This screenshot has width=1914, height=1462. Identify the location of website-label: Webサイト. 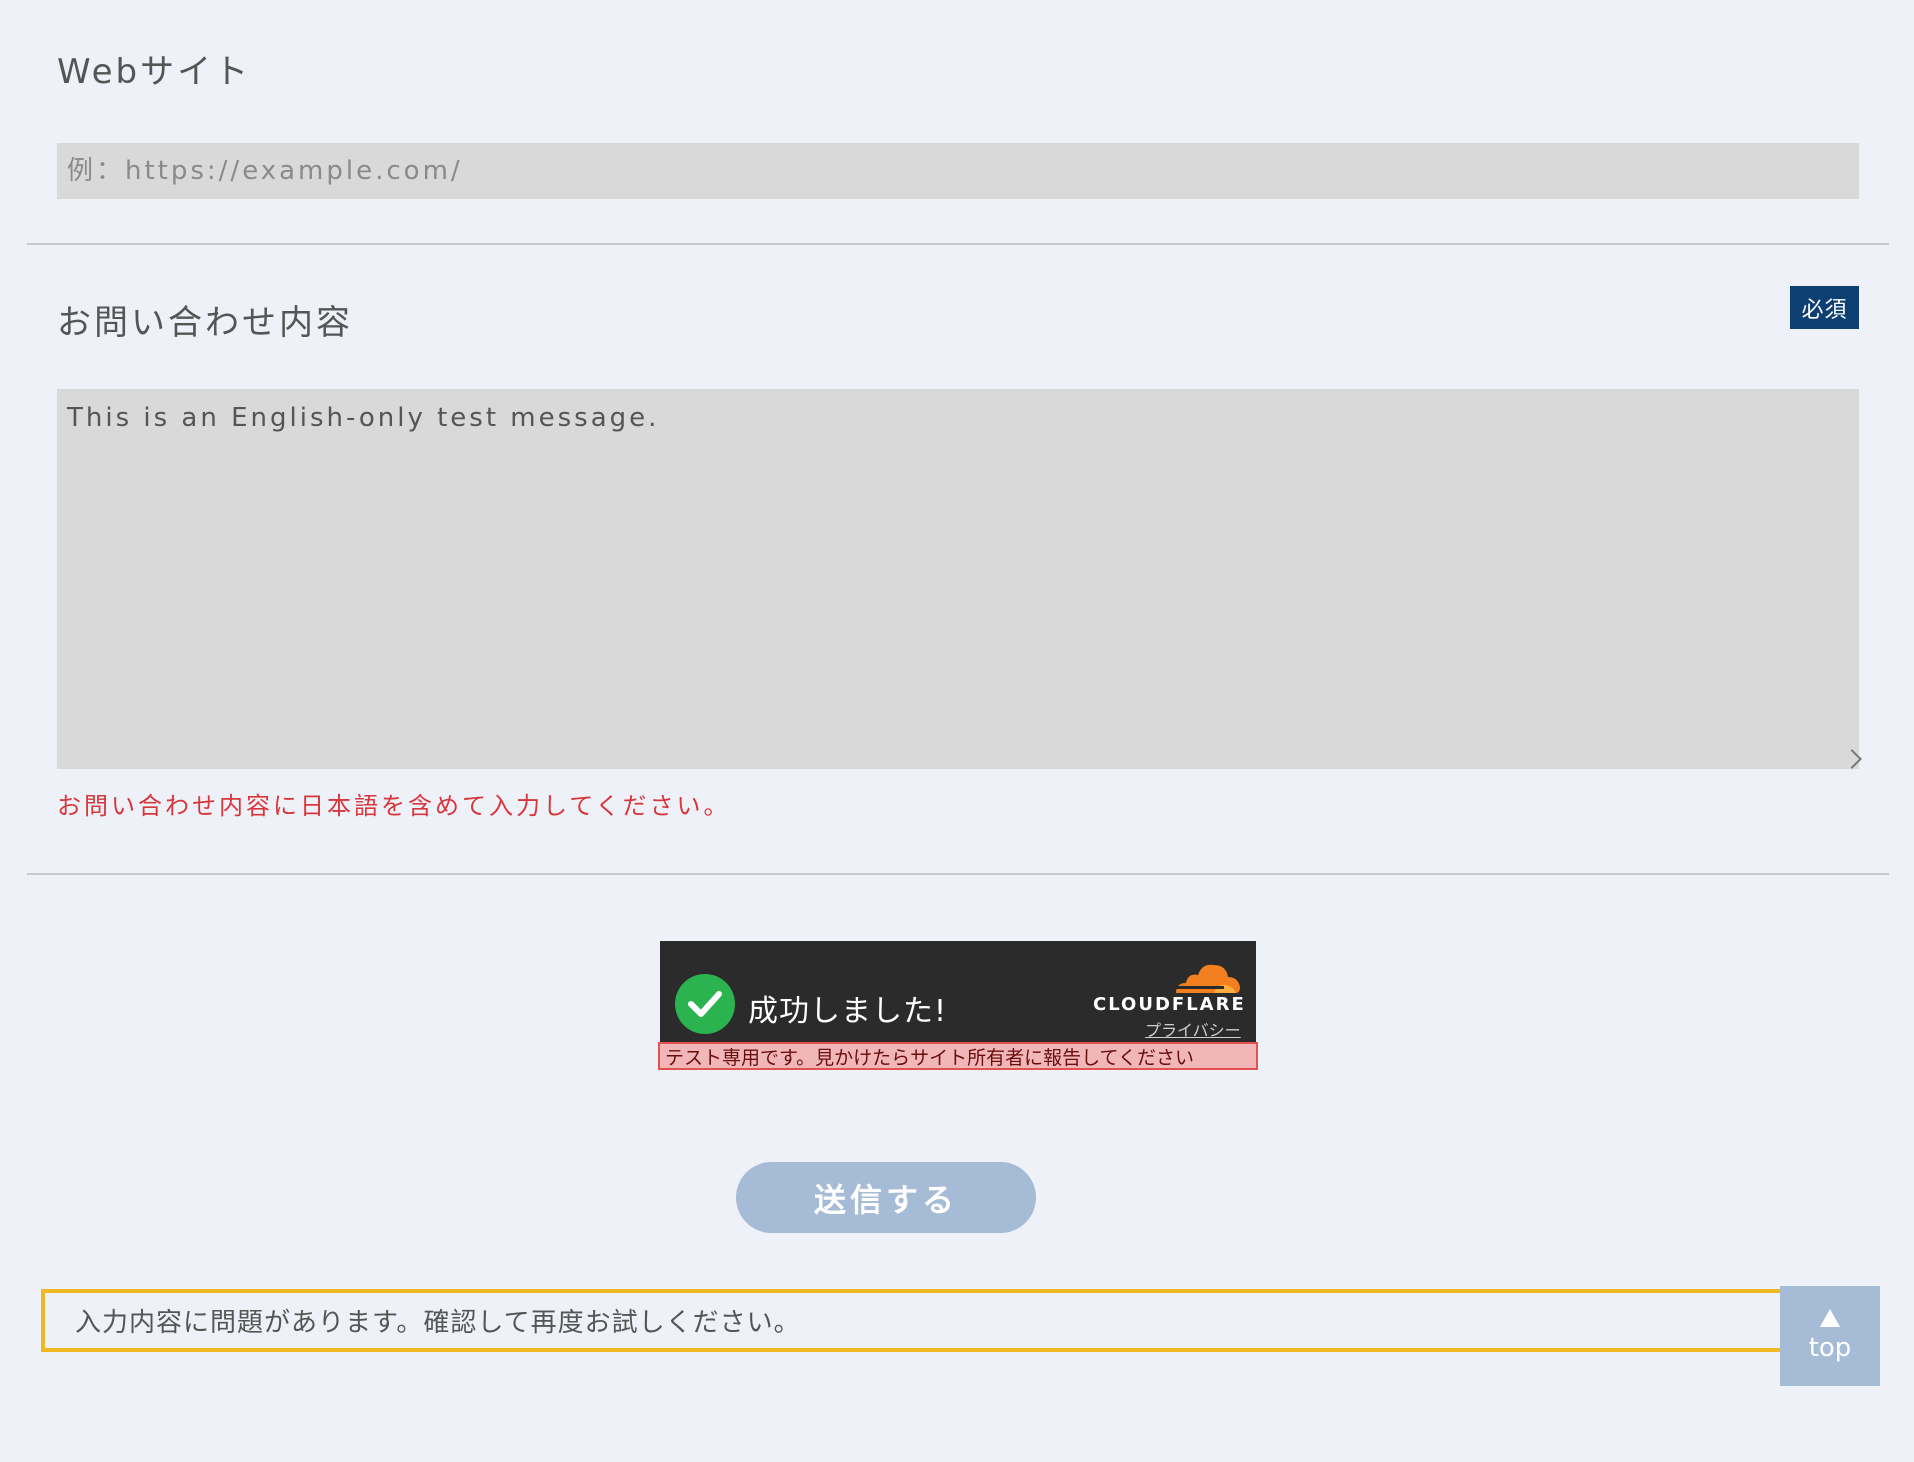
(154, 72).